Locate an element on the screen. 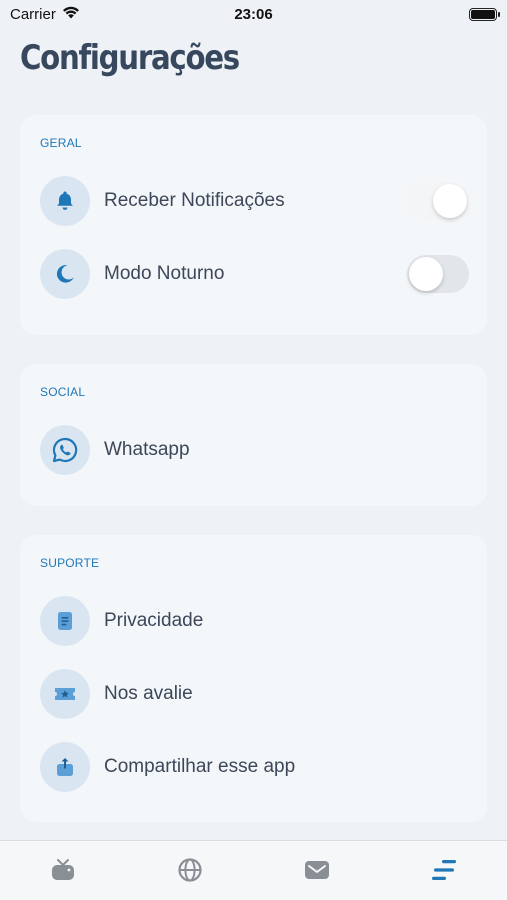 Image resolution: width=507 pixels, height=900 pixels. settings-row-label: Whatsapp is located at coordinates (147, 449).